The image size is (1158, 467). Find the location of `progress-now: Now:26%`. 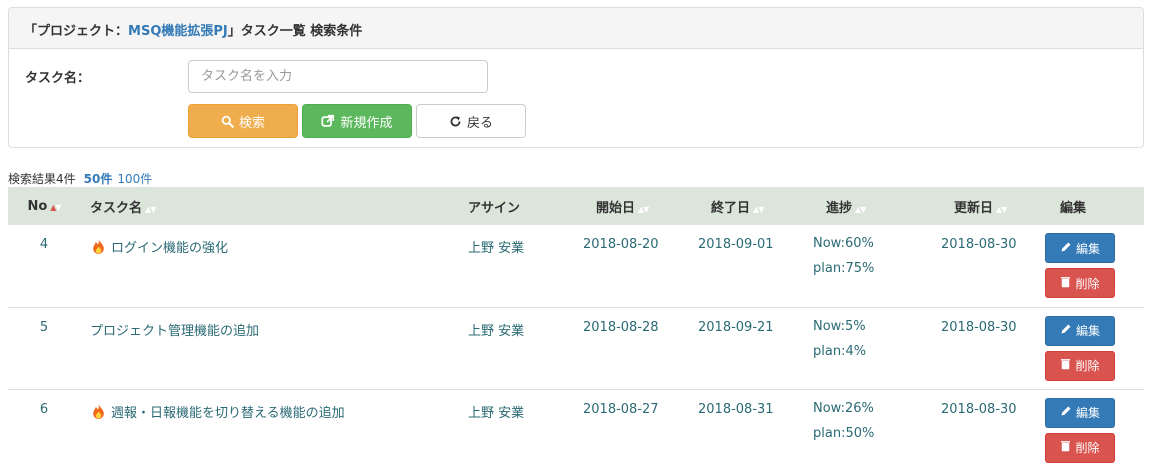

progress-now: Now:26% is located at coordinates (843, 408).